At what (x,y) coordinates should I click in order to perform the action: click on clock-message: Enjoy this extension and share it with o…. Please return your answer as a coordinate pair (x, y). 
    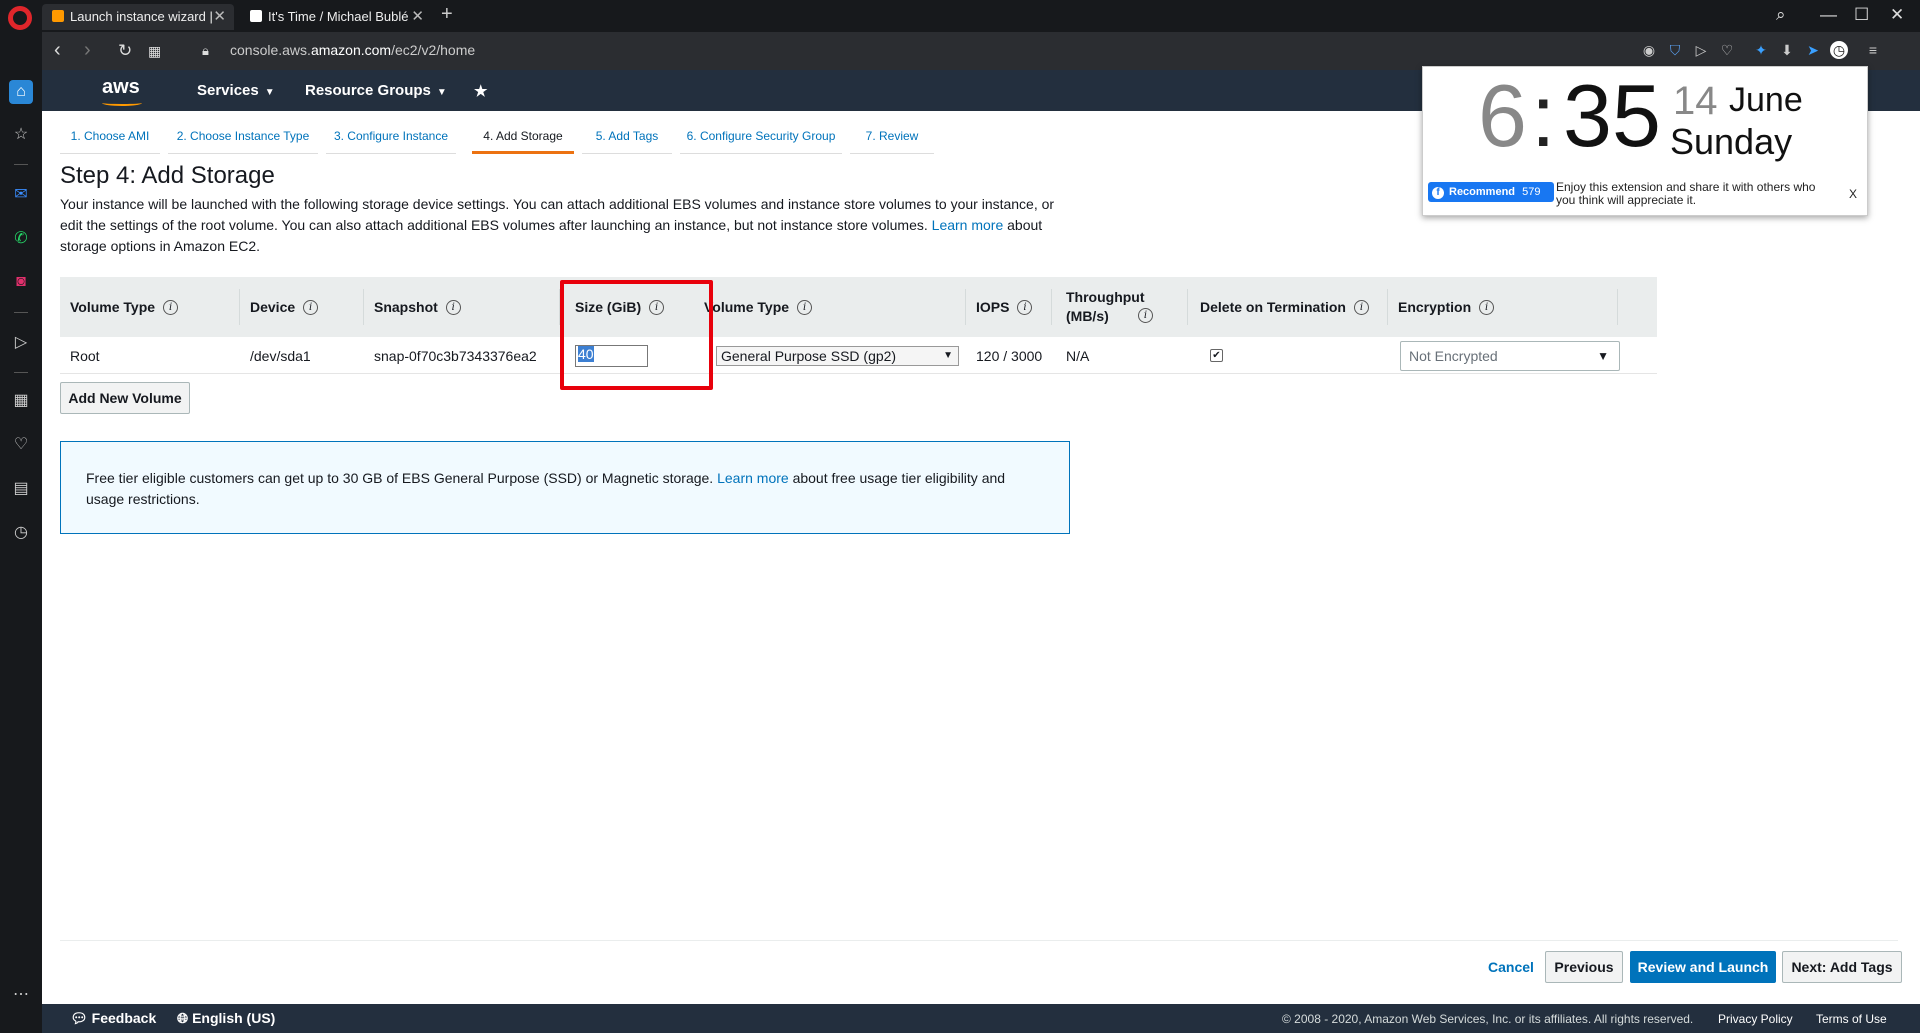
    Looking at the image, I should click on (1686, 193).